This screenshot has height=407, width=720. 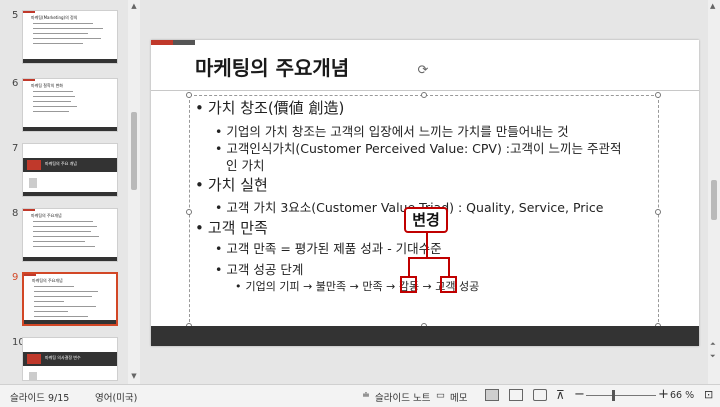 What do you see at coordinates (70, 170) in the screenshot?
I see `thumbnail-slide-7: 마케팅의 주요 개념` at bounding box center [70, 170].